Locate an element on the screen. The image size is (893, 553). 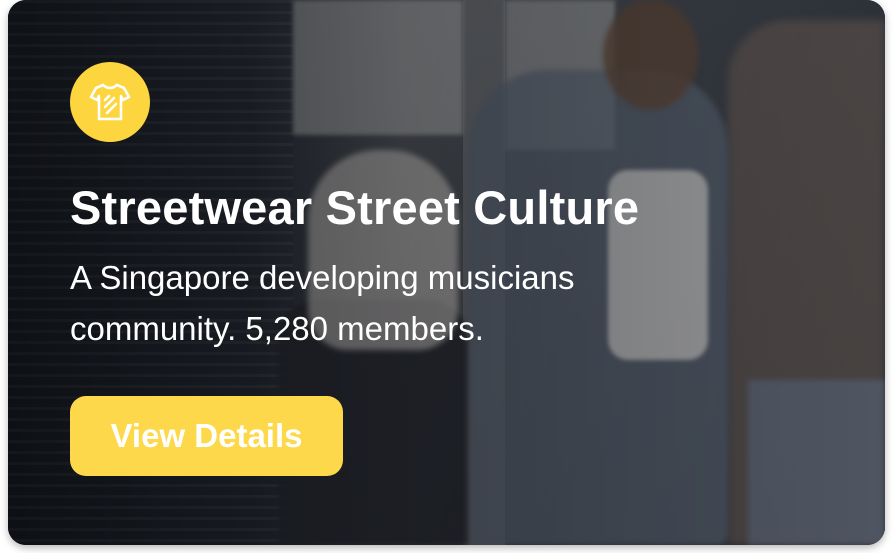
category-badge is located at coordinates (110, 102).